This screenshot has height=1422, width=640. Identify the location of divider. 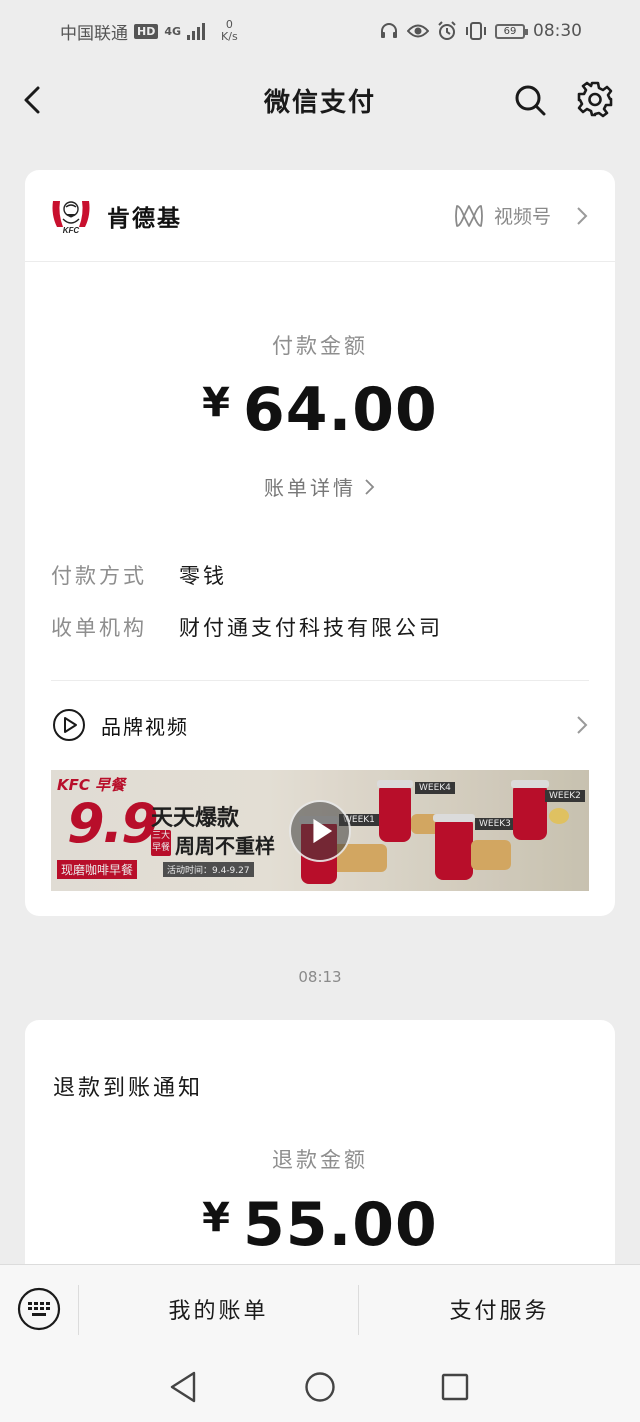
(320, 680).